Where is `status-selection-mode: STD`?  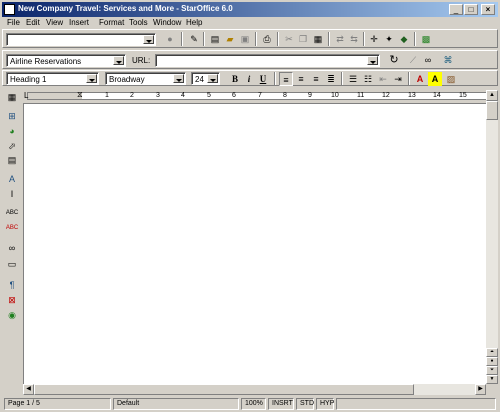 status-selection-mode: STD is located at coordinates (305, 404).